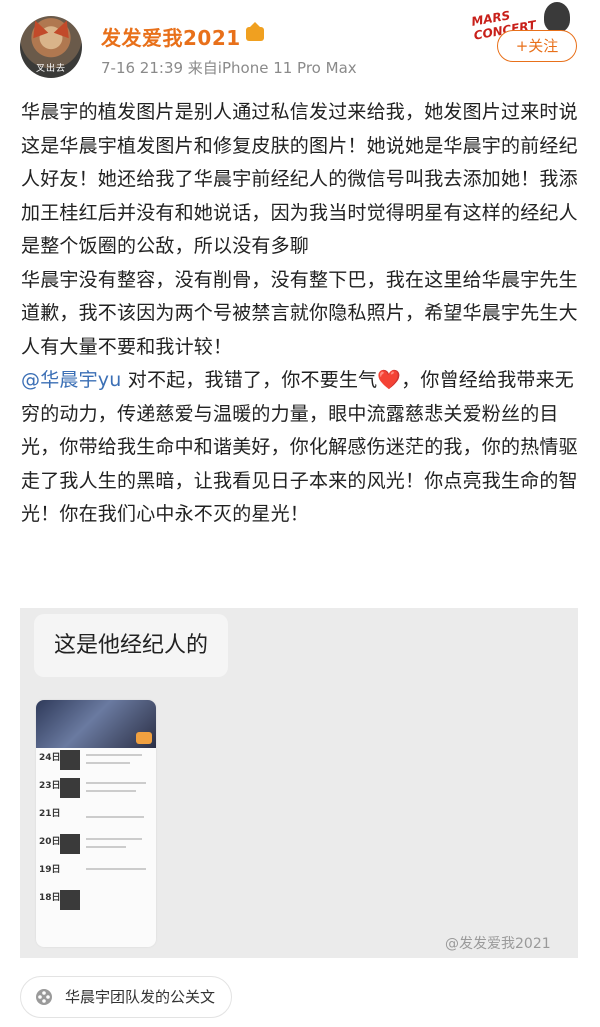 Image resolution: width=600 pixels, height=1027 pixels. What do you see at coordinates (96, 874) in the screenshot?
I see `moment-row: 19日` at bounding box center [96, 874].